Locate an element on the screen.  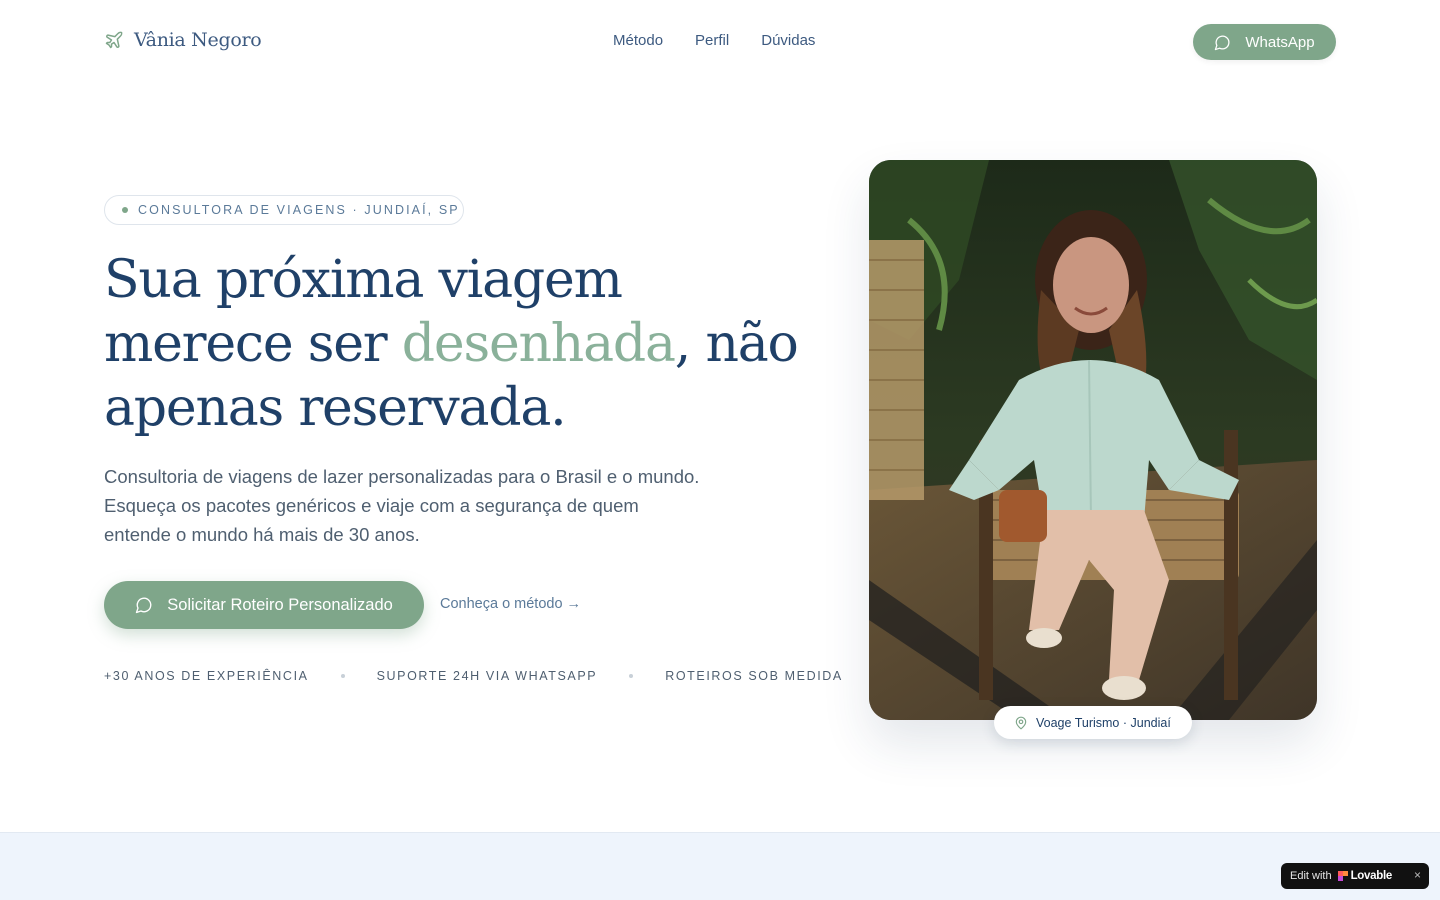
main-nav: Método Perfil Dúvidas is located at coordinates (714, 40).